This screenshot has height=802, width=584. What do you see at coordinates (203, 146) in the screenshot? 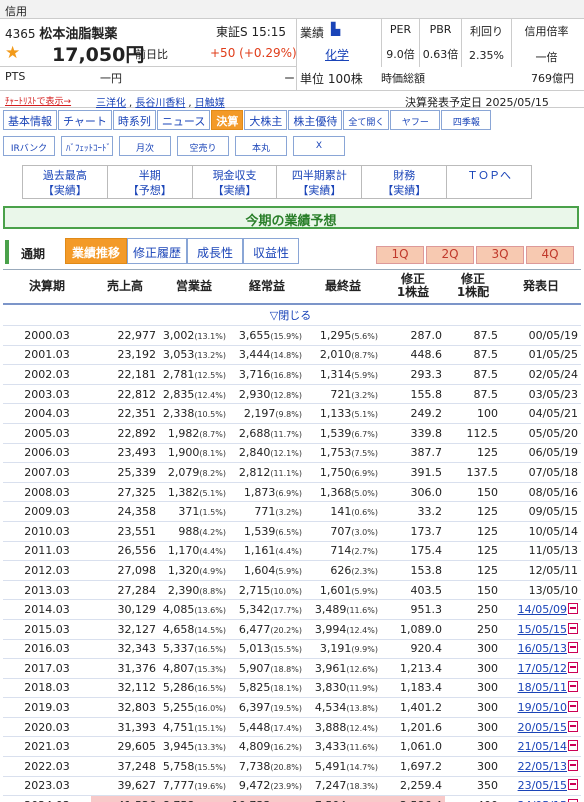
I see `link-short: 空売り` at bounding box center [203, 146].